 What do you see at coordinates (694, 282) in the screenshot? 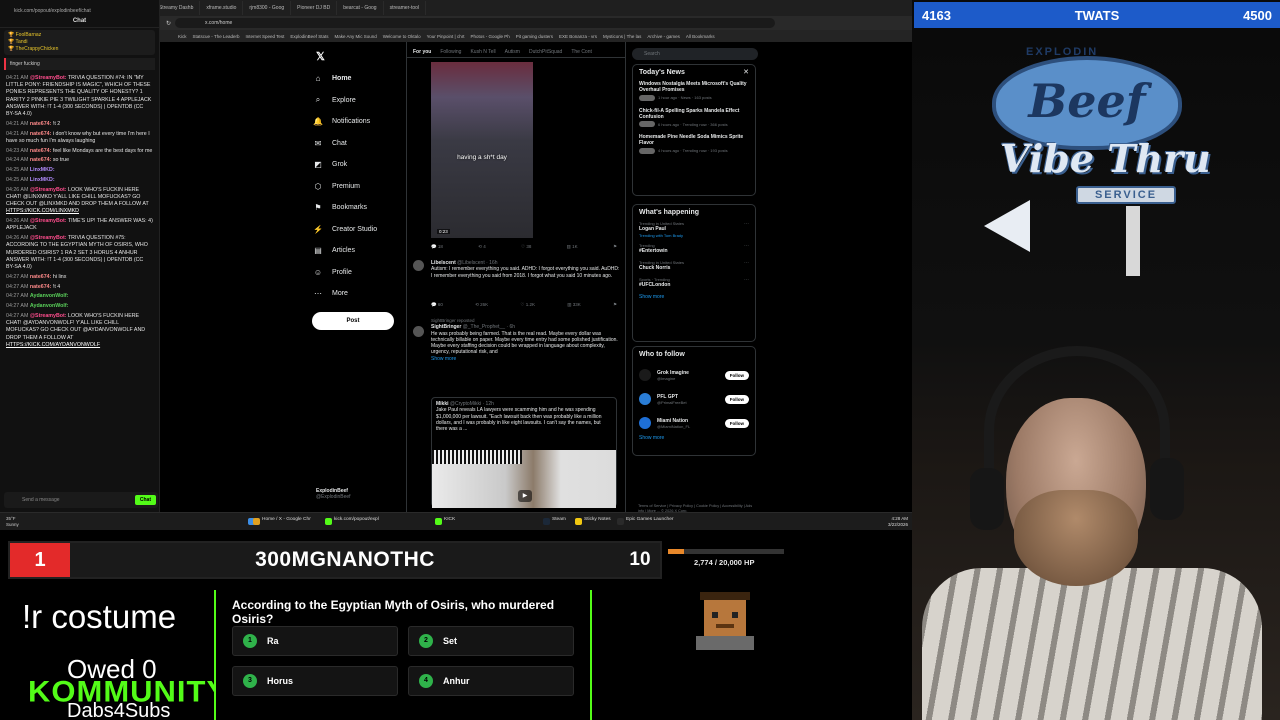
I see `trend-item: Sports · Trending #UFCLondon ⋯` at bounding box center [694, 282].